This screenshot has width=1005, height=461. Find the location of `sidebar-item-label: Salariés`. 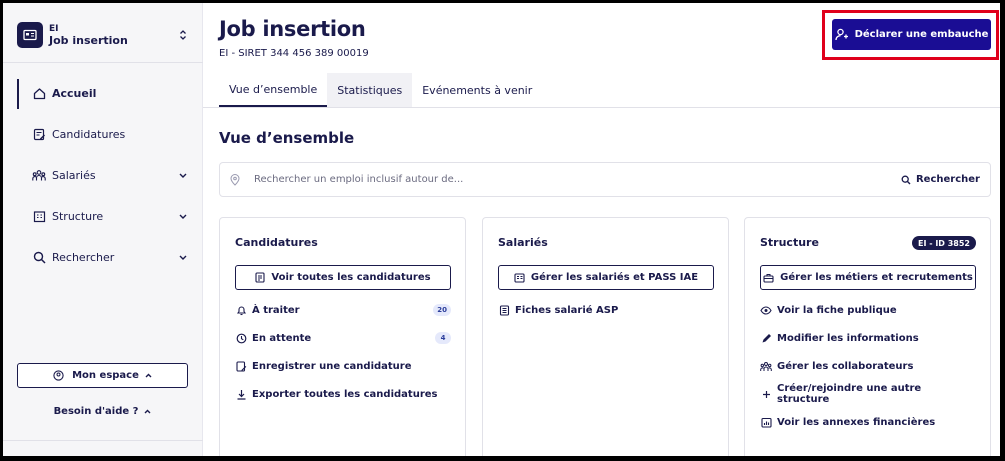

sidebar-item-label: Salariés is located at coordinates (74, 175).